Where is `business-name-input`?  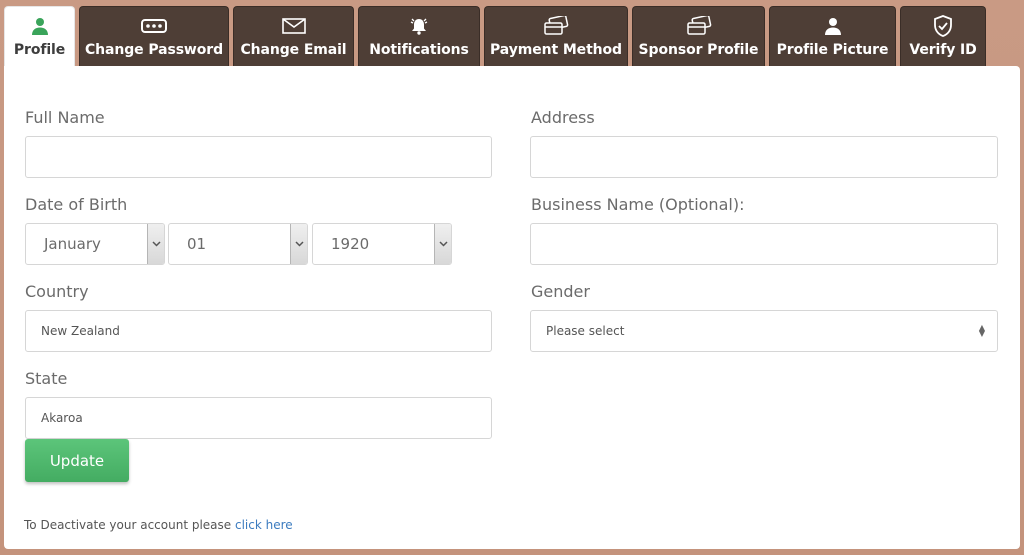
business-name-input is located at coordinates (764, 244).